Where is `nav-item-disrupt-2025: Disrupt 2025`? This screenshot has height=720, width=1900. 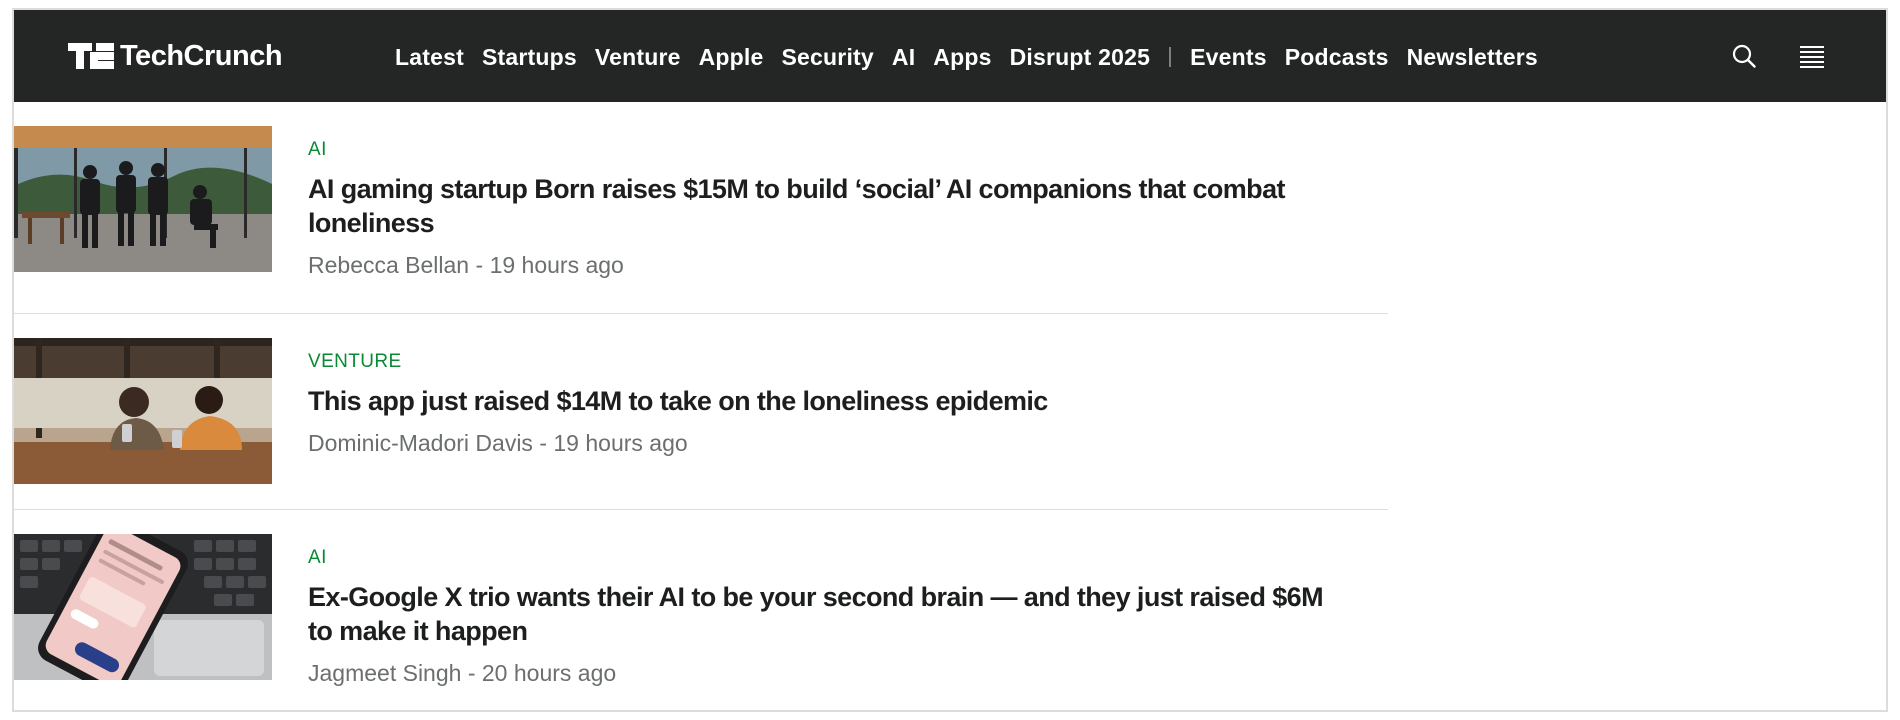 nav-item-disrupt-2025: Disrupt 2025 is located at coordinates (1080, 57).